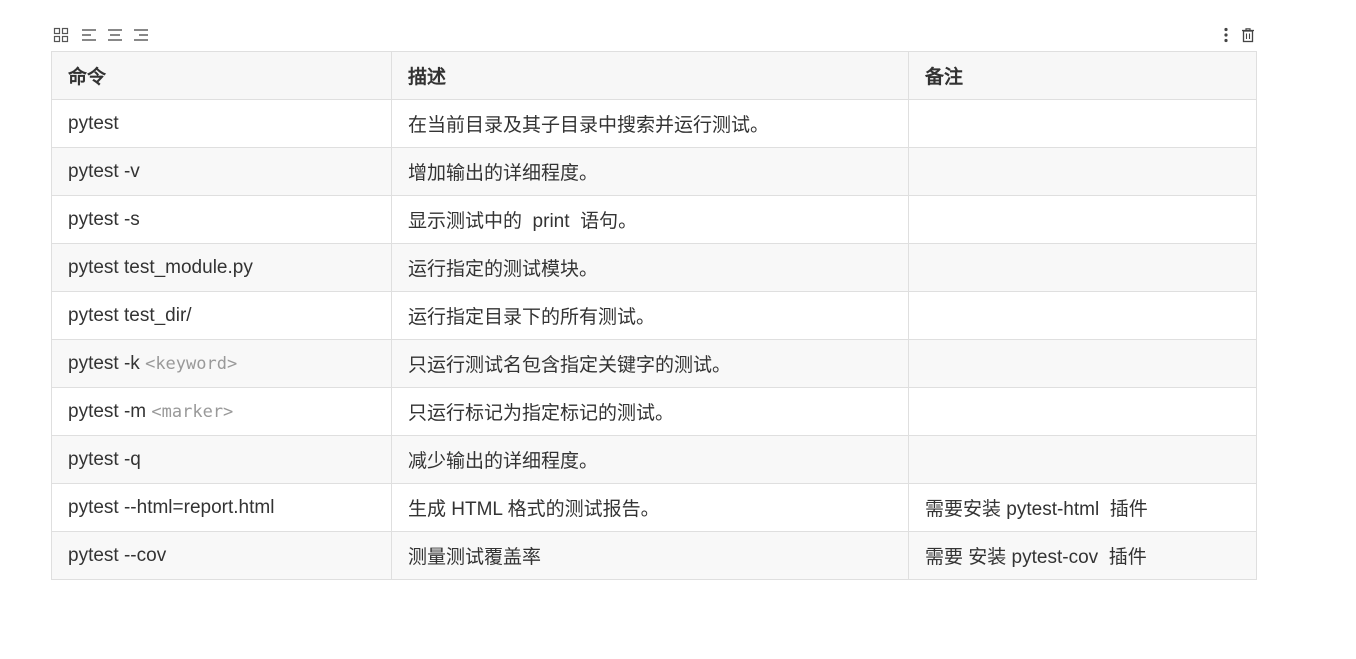 Image resolution: width=1356 pixels, height=659 pixels. I want to click on cell-description: 显示测试中的 print 语句。, so click(650, 219).